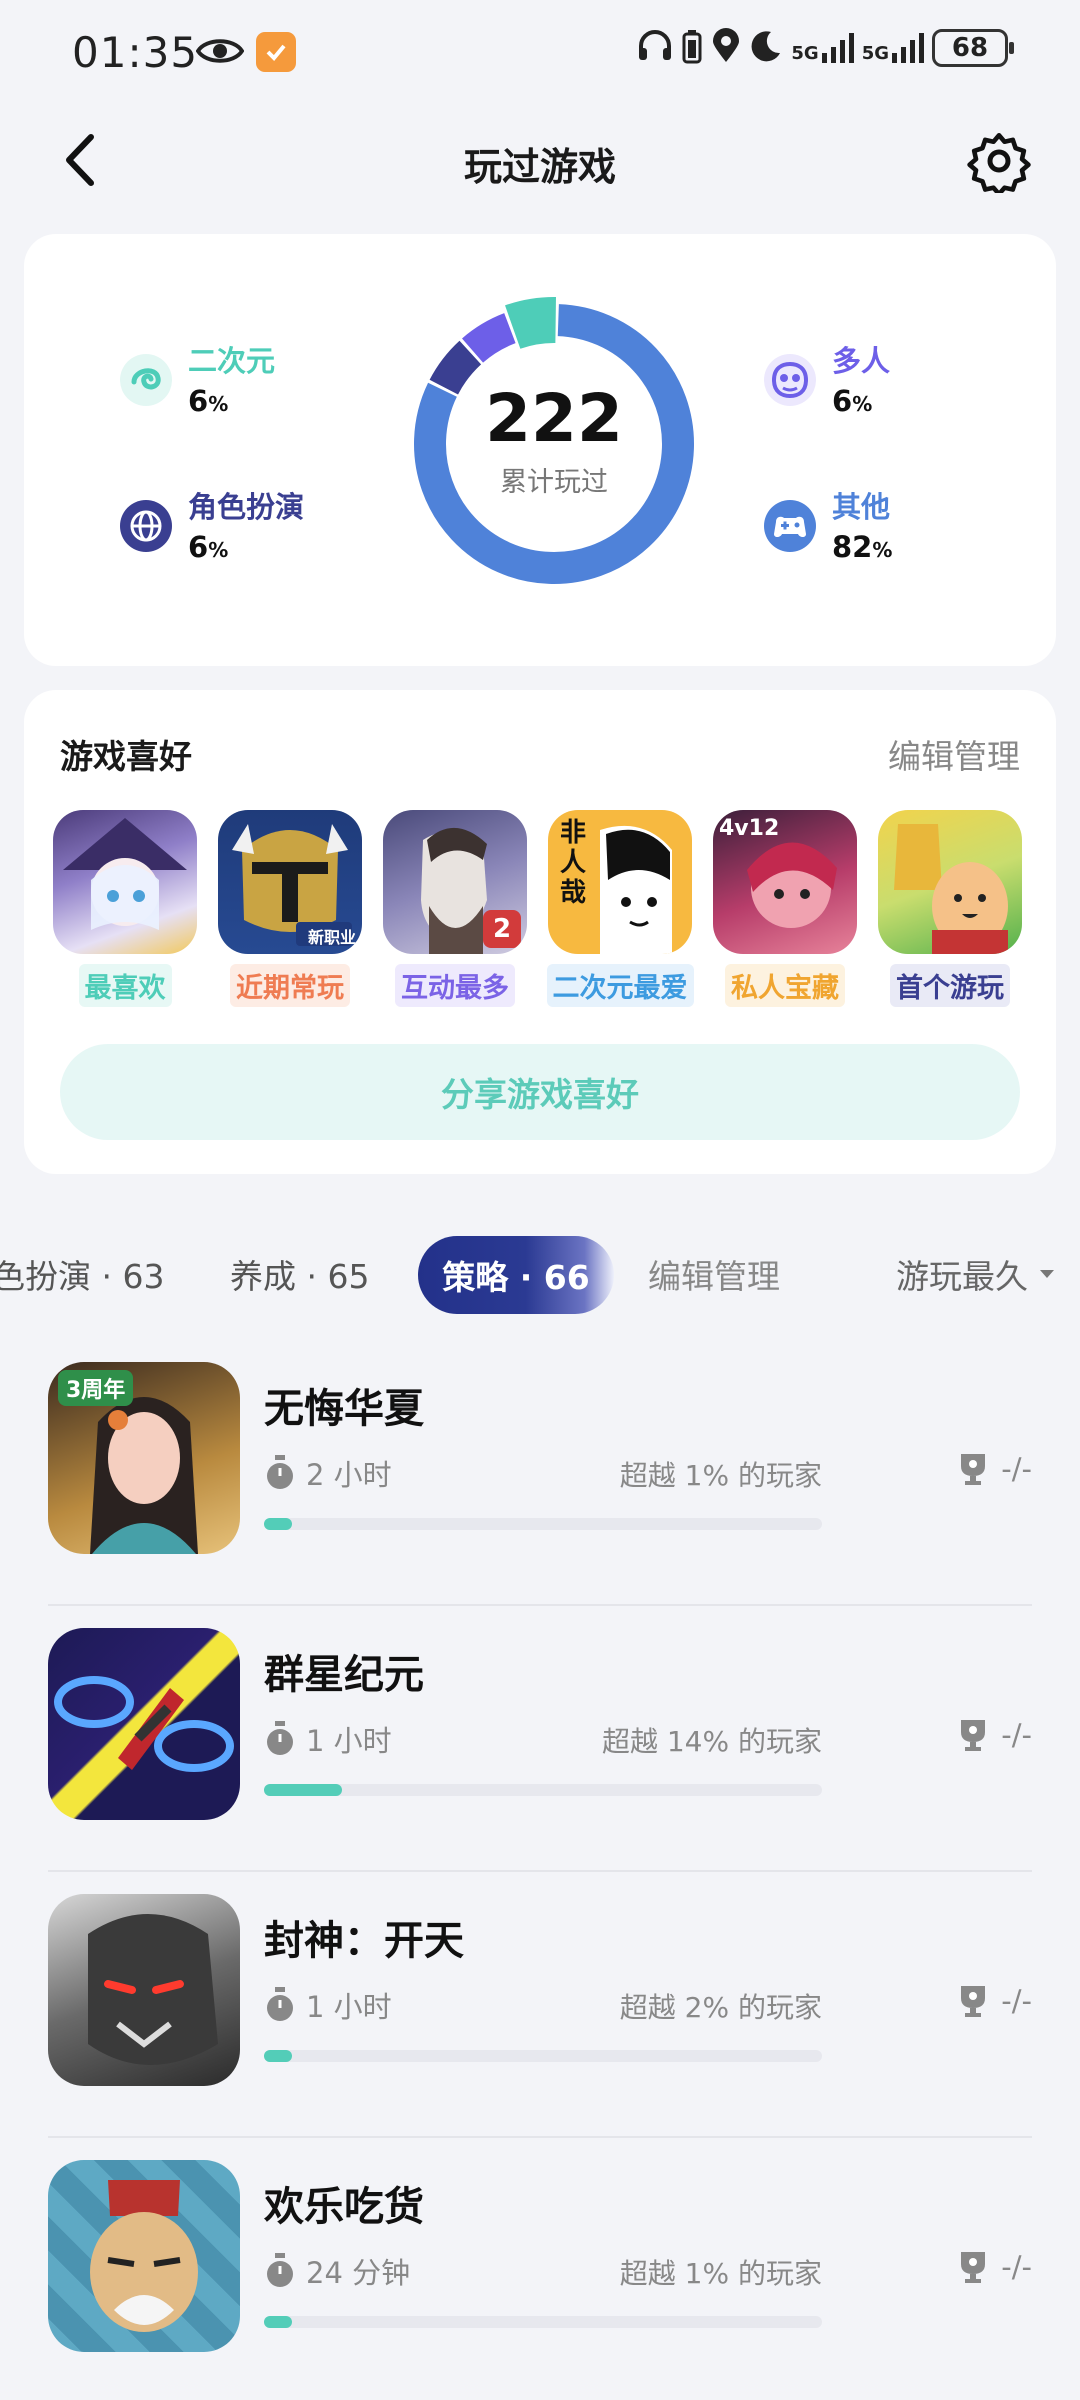 The height and width of the screenshot is (2400, 1080). I want to click on preference-item: 新职业 近期常玩, so click(290, 908).